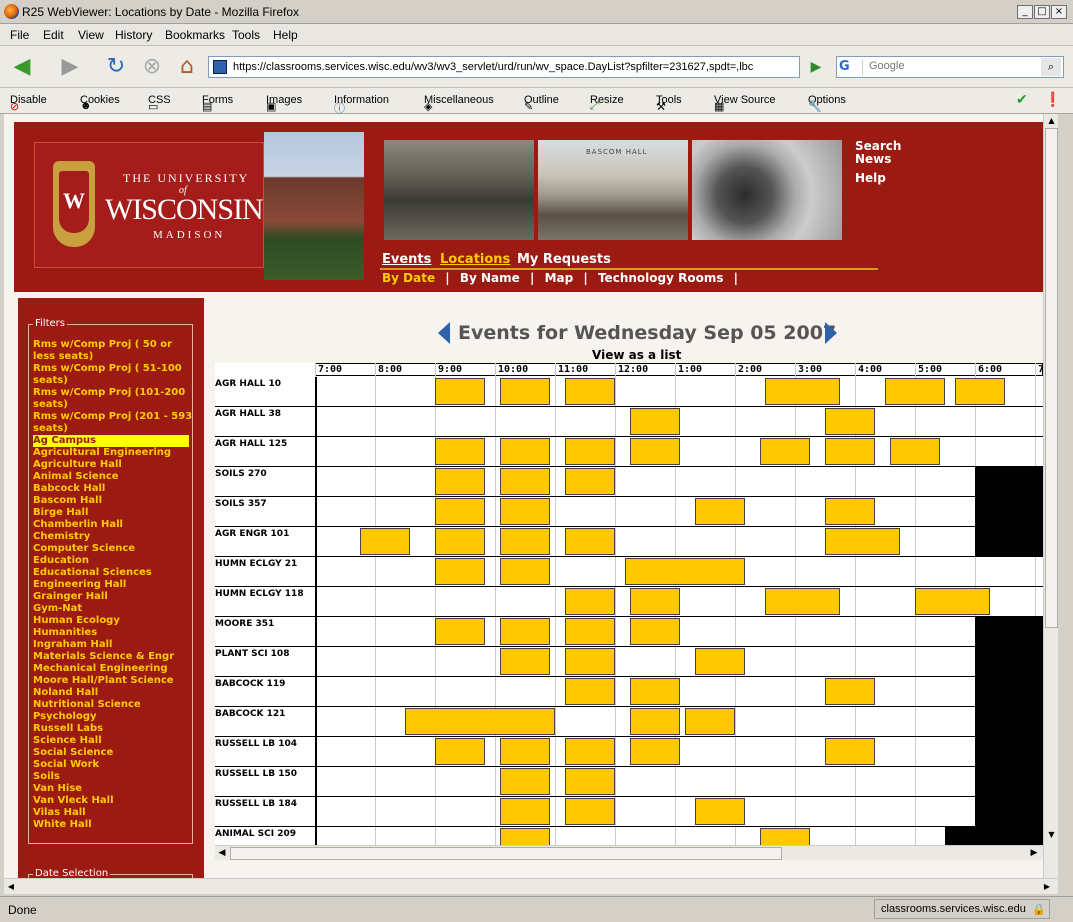 Image resolution: width=1073 pixels, height=922 pixels. I want to click on filter-item: Vilas Hall, so click(113, 813).